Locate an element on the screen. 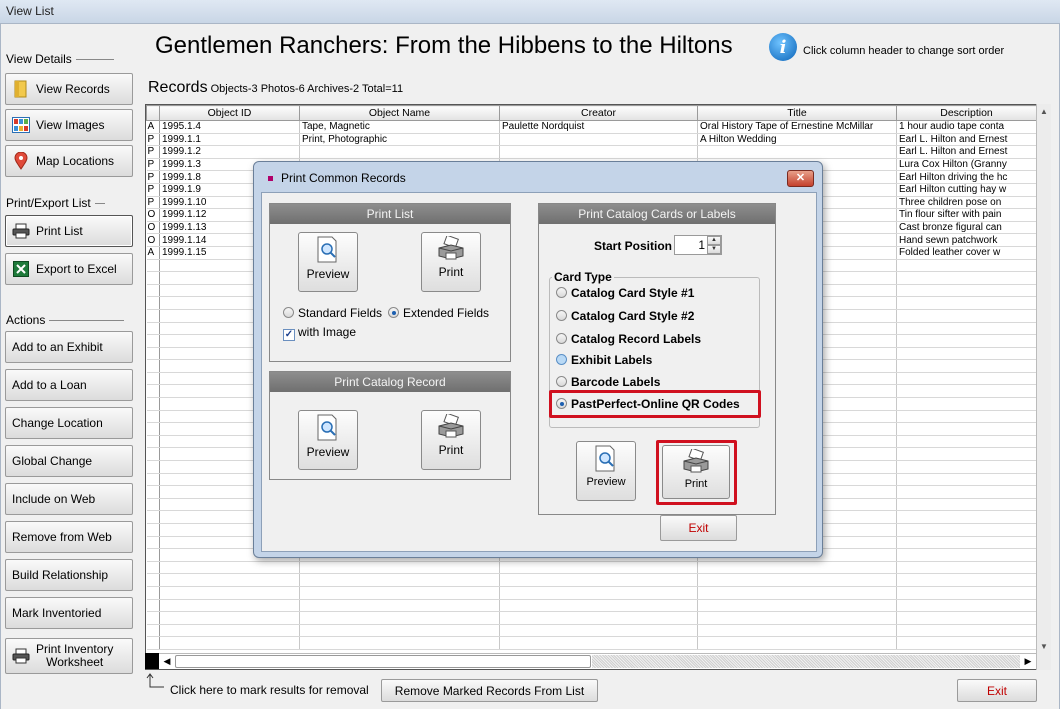 Image resolution: width=1060 pixels, height=709 pixels. vertical-scrollbar: ▲ ▼ is located at coordinates (1043, 387).